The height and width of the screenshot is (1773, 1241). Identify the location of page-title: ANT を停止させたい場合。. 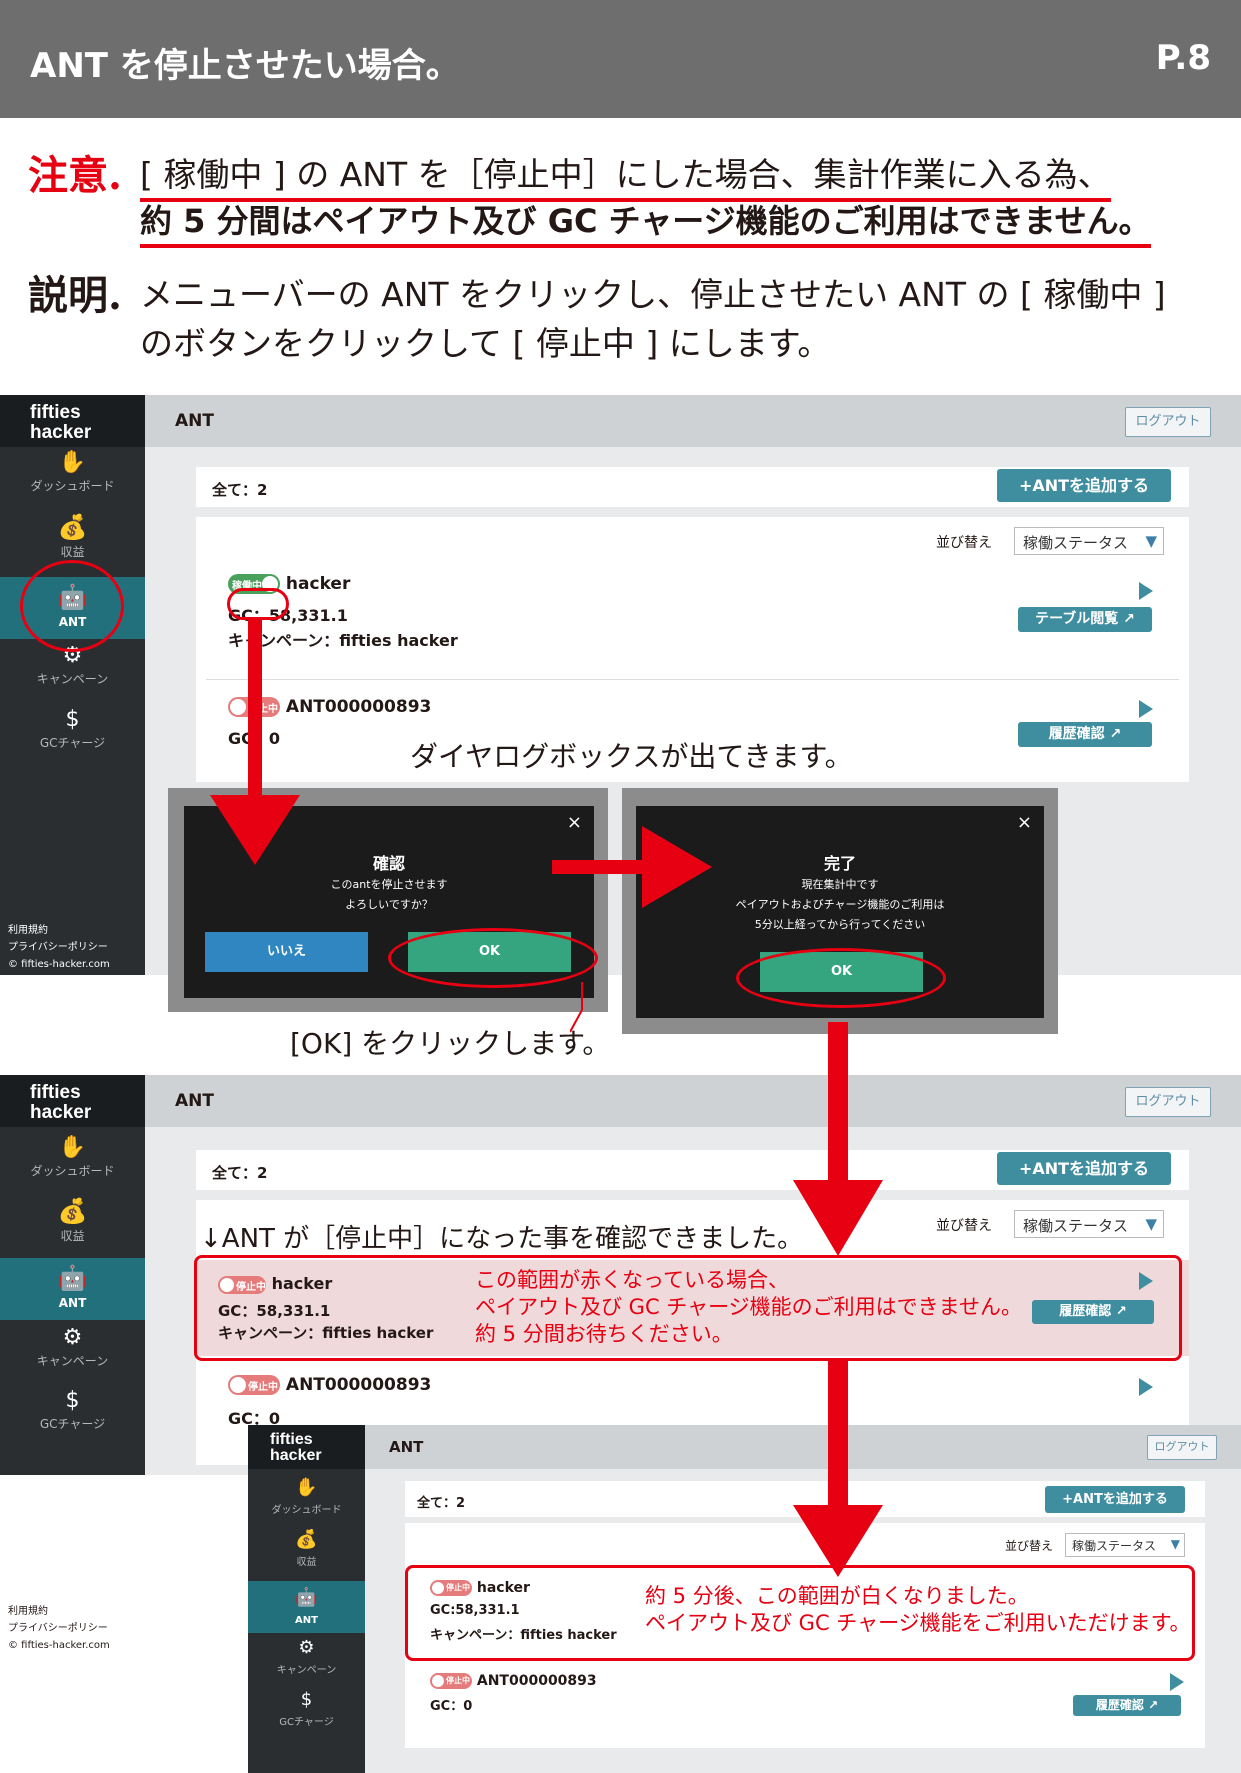
(245, 66).